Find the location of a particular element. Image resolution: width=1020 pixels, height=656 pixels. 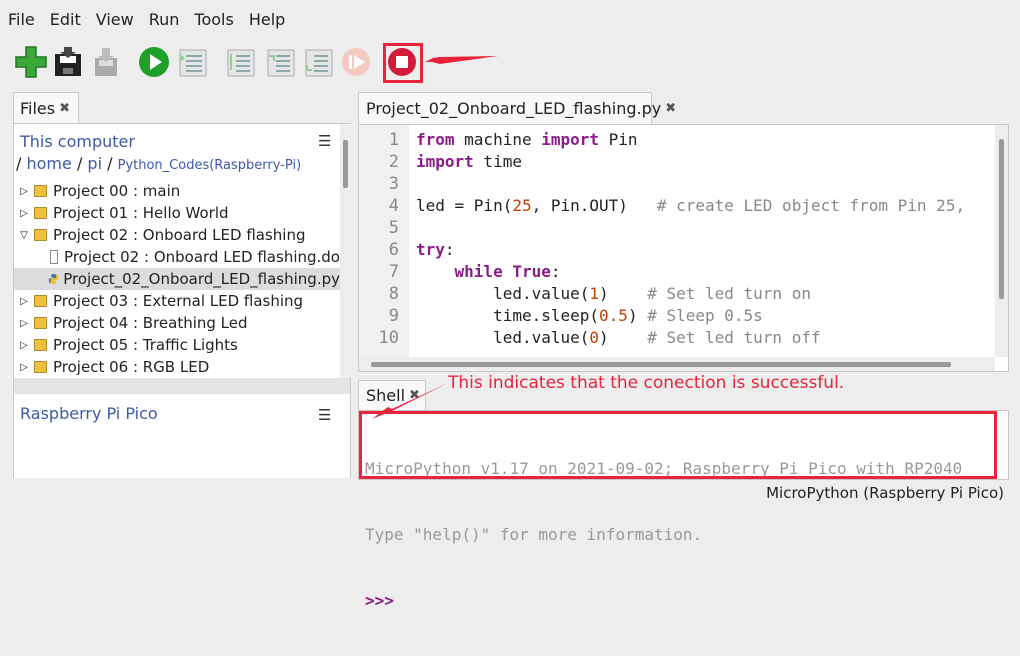

tree-item: ▷ Project 06 : RGB LED is located at coordinates (177, 367).